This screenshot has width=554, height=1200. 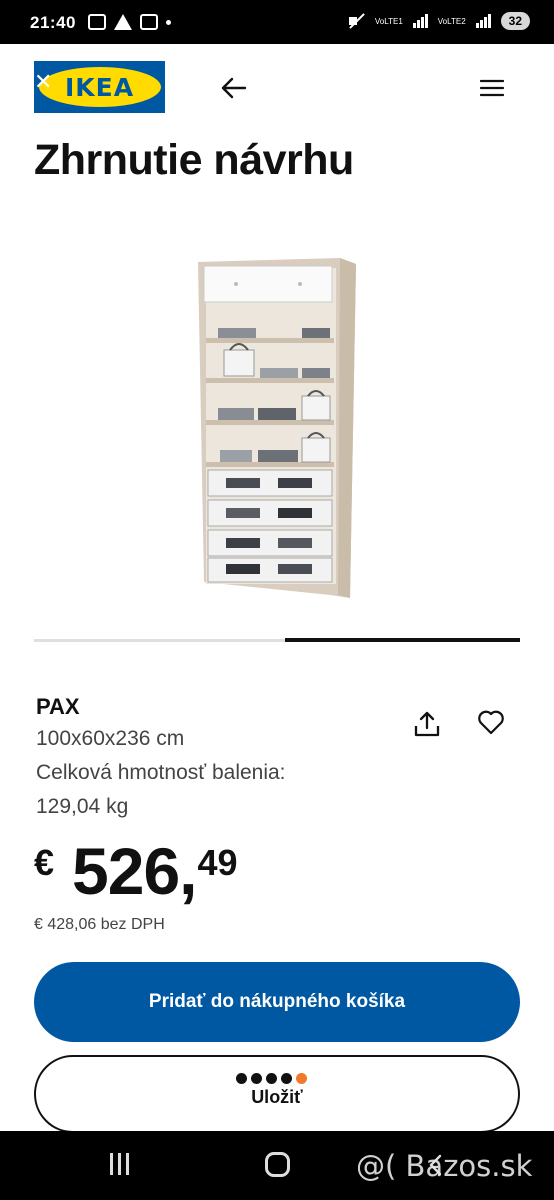 I want to click on status-bar: 21:40 VoLTE1 VoLTE2 32, so click(x=277, y=22).